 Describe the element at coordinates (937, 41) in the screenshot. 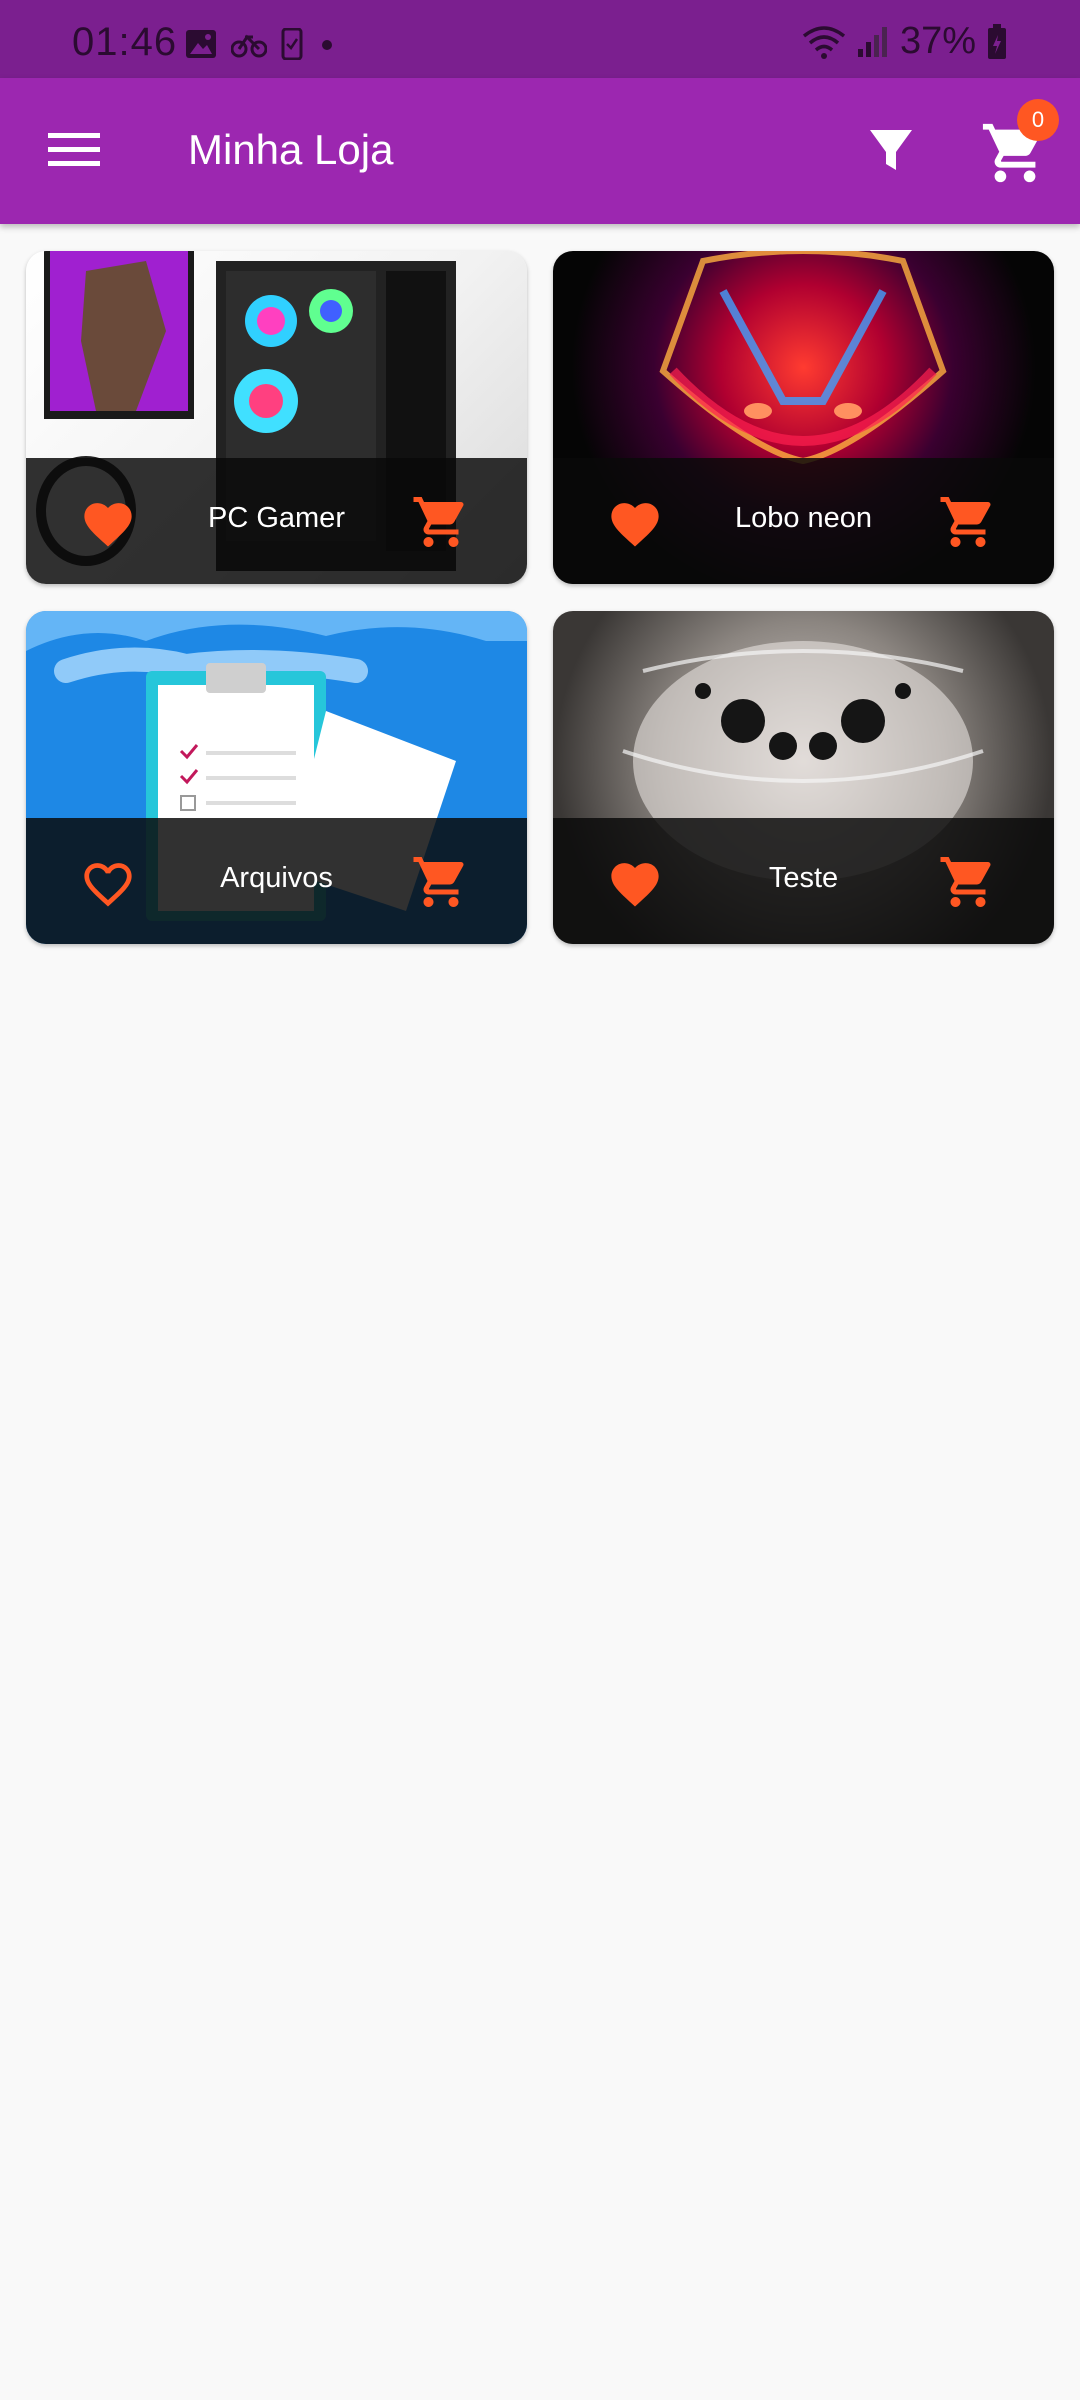

I see `battery-percent: 37%` at that location.